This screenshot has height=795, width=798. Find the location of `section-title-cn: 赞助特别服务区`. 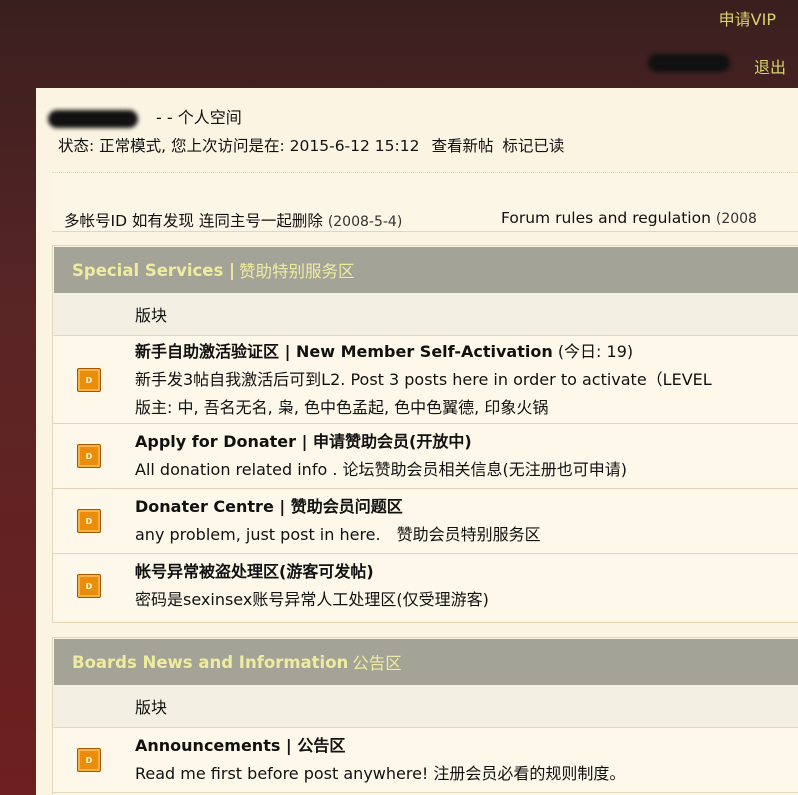

section-title-cn: 赞助特别服务区 is located at coordinates (297, 270).